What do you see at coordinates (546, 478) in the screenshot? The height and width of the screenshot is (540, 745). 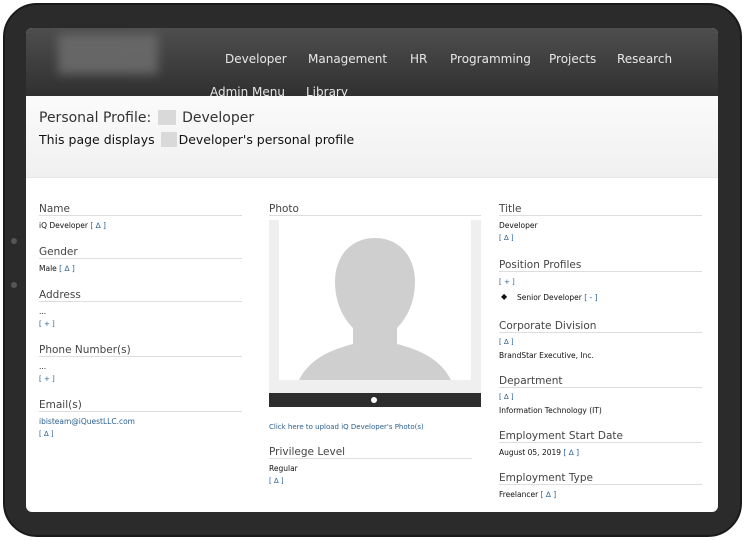 I see `employment-type-label: Employment Type` at bounding box center [546, 478].